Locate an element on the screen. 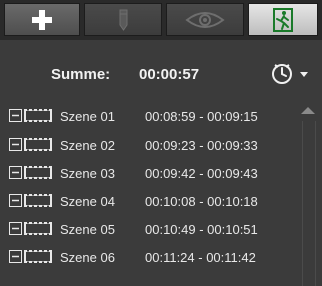  clock-dropdown-button is located at coordinates (293, 74).